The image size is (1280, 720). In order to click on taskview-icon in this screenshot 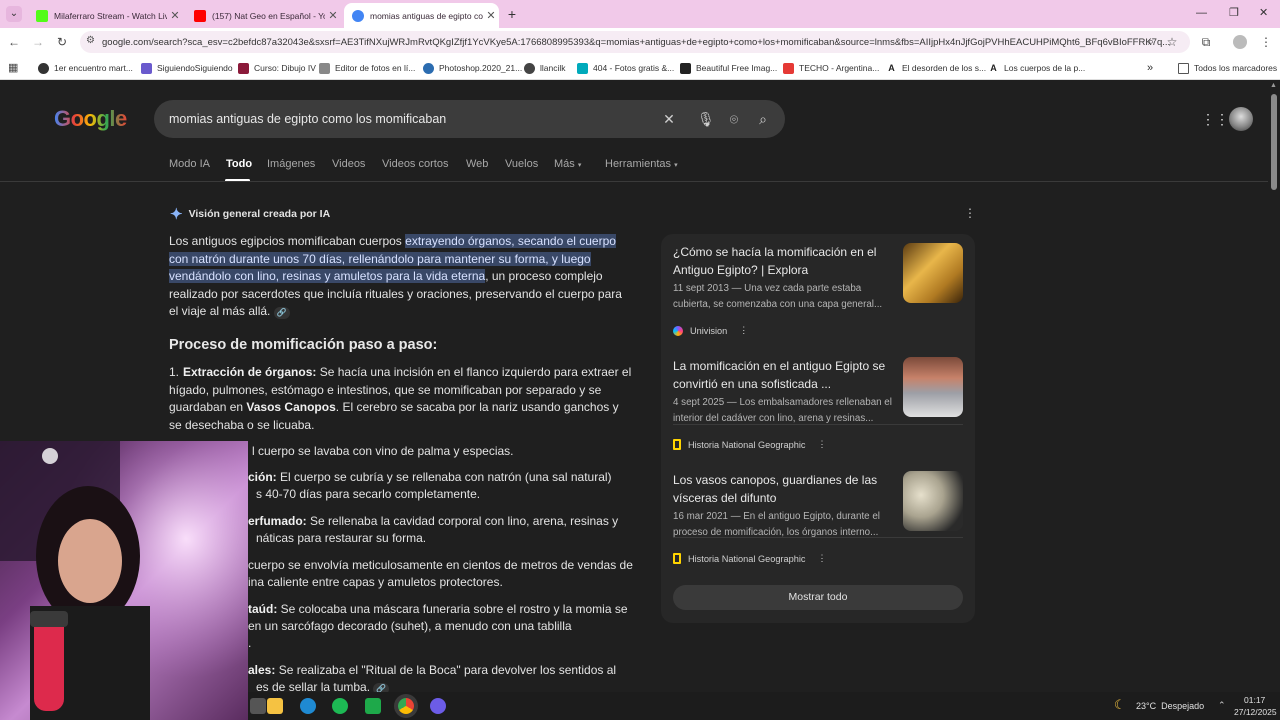, I will do `click(258, 706)`.